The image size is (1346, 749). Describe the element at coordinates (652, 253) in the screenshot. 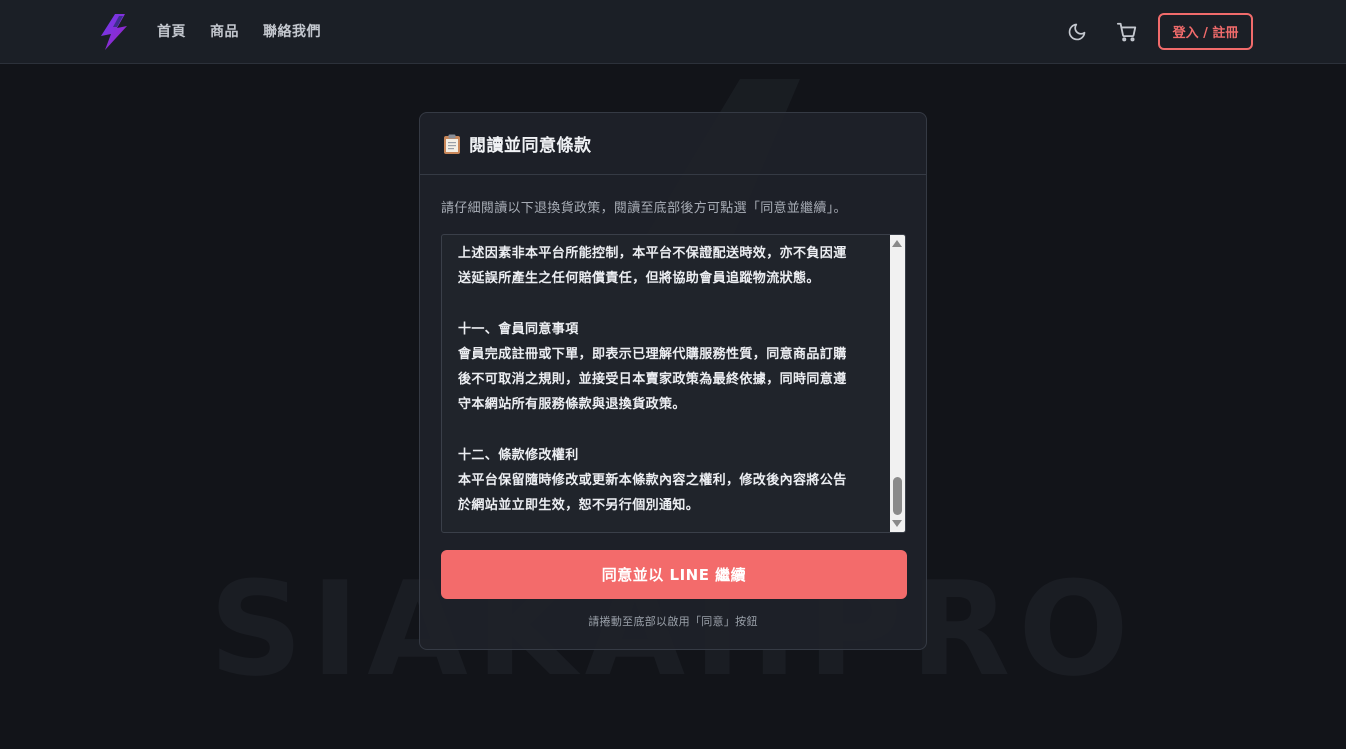

I see `terms-line: 上述因素非本平台所能控制，本平台不保證配送時效，亦不負因運` at that location.